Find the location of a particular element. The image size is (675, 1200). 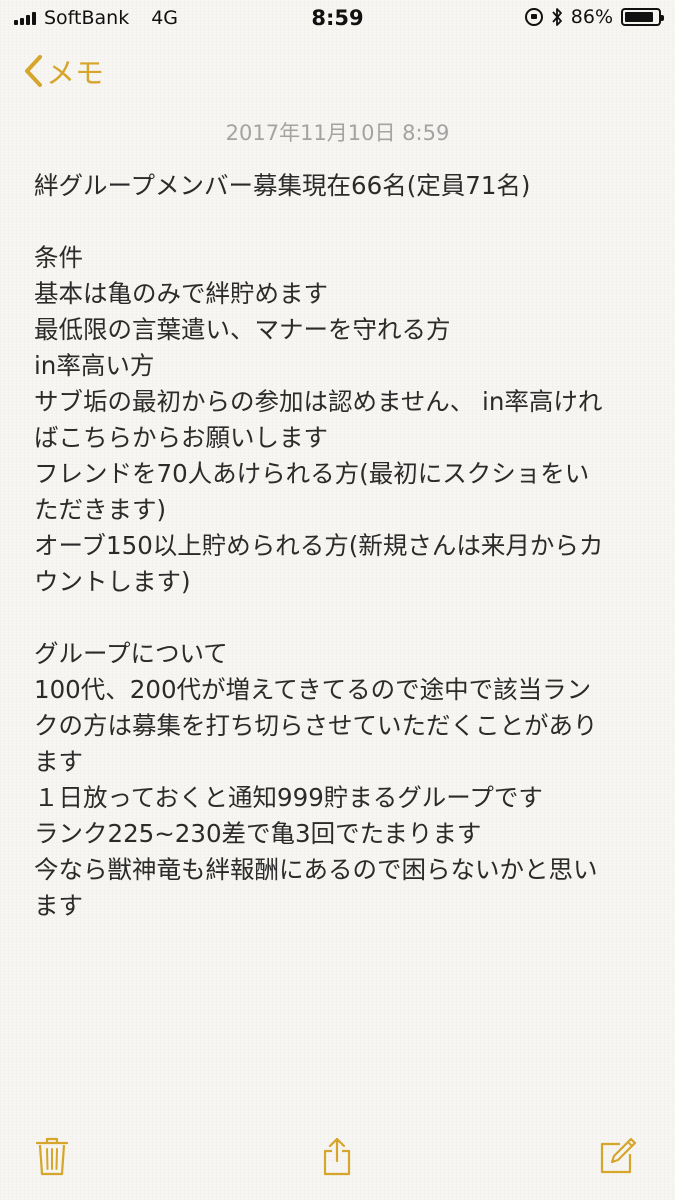

compose-button is located at coordinates (618, 1156).